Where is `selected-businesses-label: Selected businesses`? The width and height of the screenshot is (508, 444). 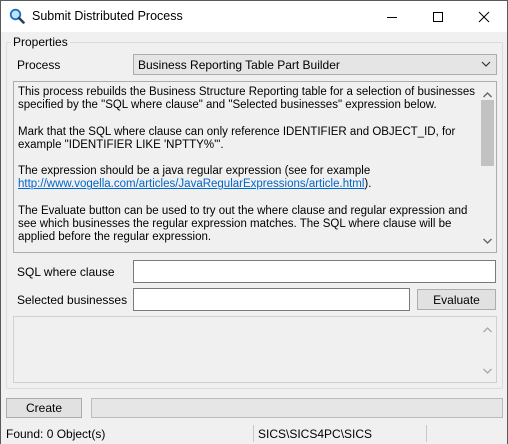 selected-businesses-label: Selected businesses is located at coordinates (72, 300).